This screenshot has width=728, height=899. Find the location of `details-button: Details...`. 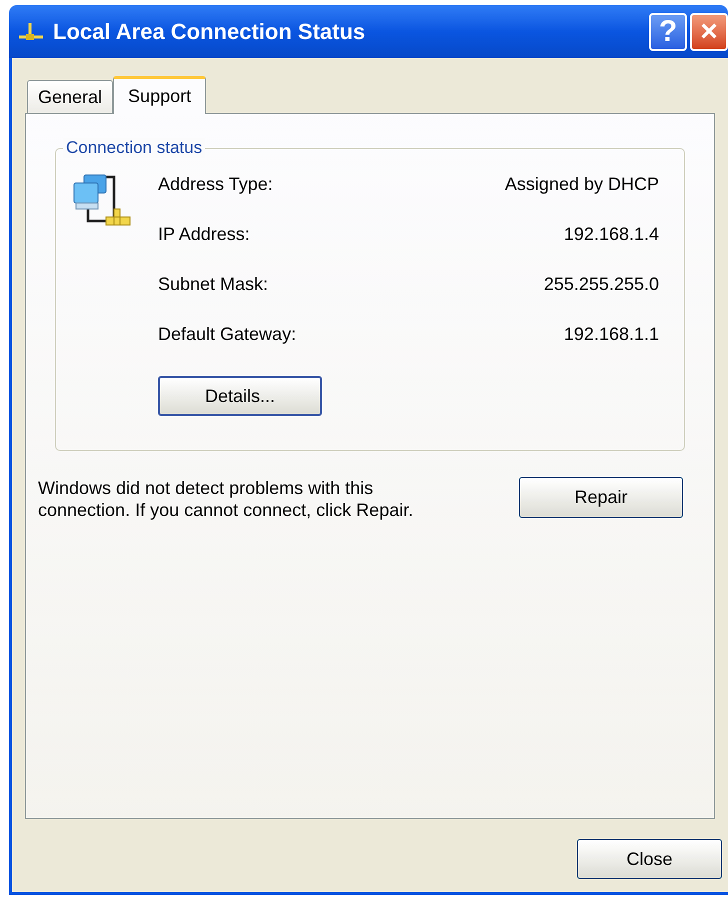

details-button: Details... is located at coordinates (240, 396).